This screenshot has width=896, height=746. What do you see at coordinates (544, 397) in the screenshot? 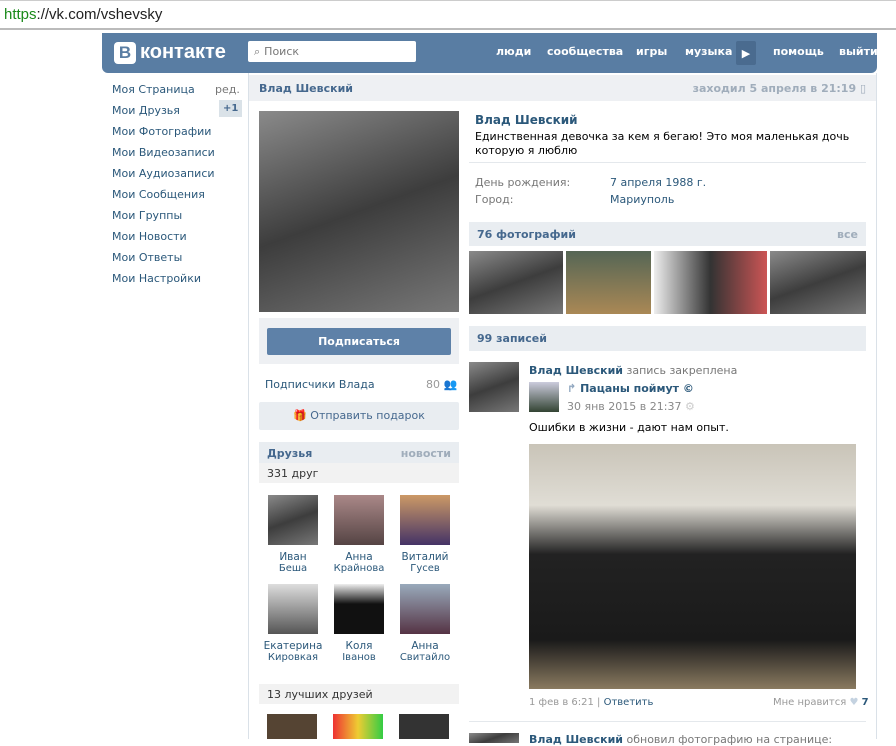
I see `repost-avatar` at bounding box center [544, 397].